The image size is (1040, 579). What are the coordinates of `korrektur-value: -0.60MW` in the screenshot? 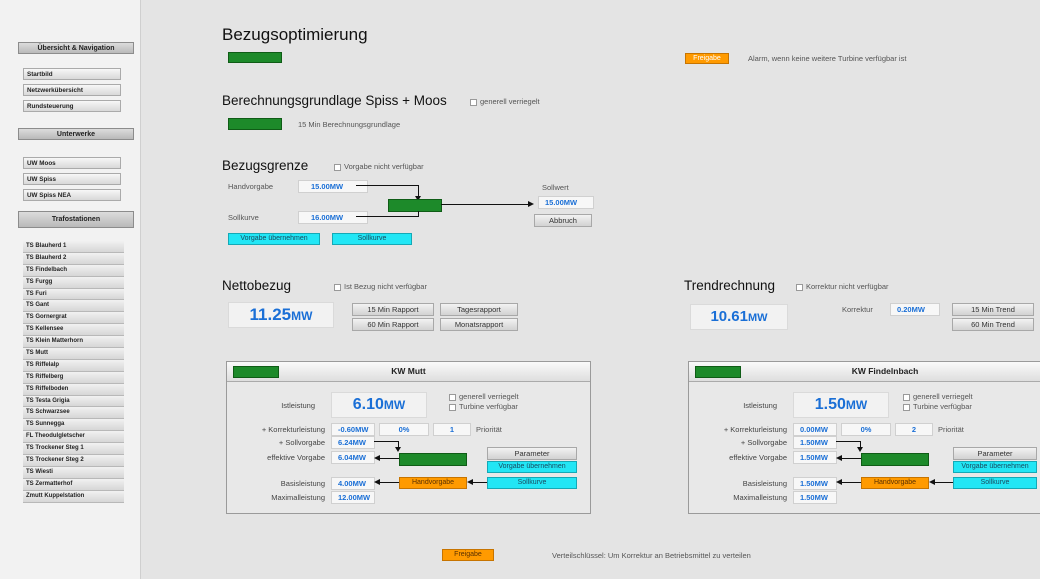 It's located at (353, 429).